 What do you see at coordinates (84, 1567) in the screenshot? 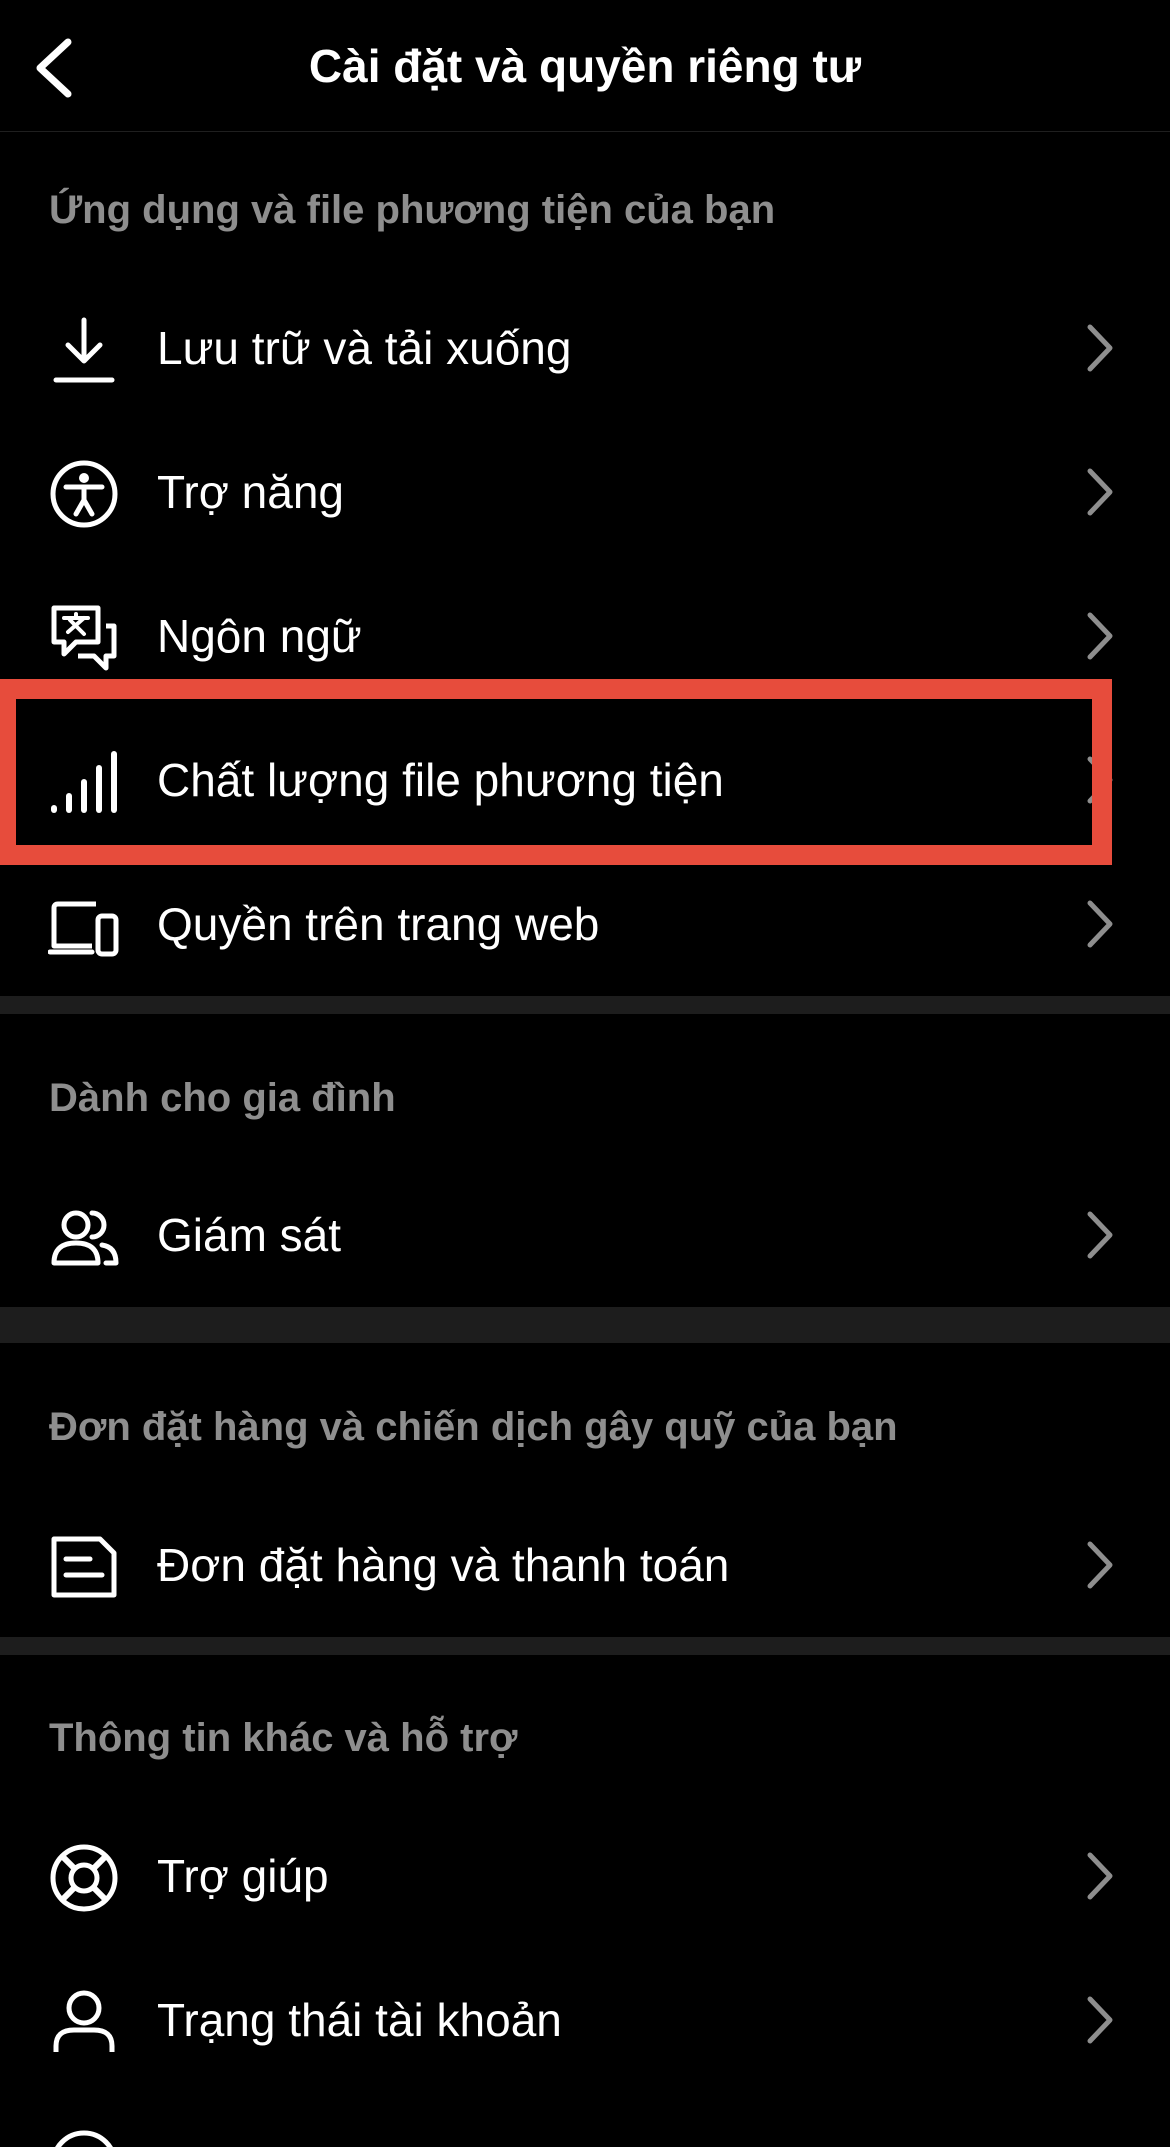
I see `receipt-icon` at bounding box center [84, 1567].